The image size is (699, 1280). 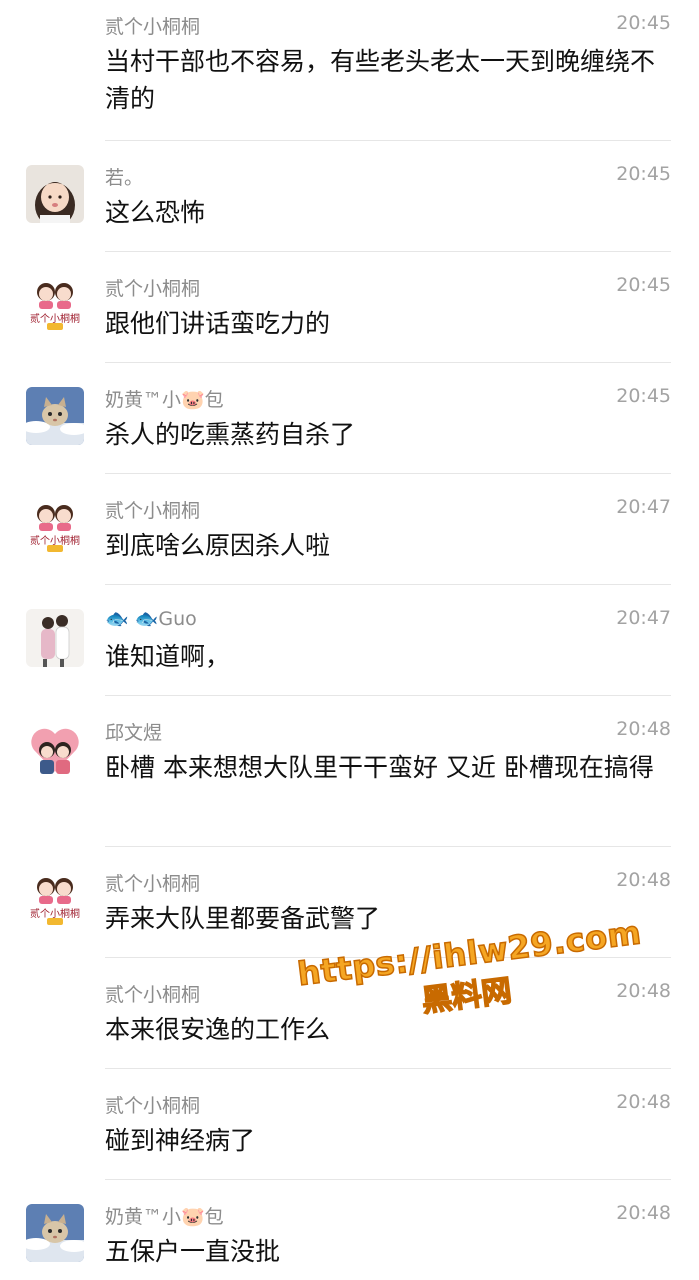 I want to click on sender-name: 邱文煜, so click(x=133, y=731).